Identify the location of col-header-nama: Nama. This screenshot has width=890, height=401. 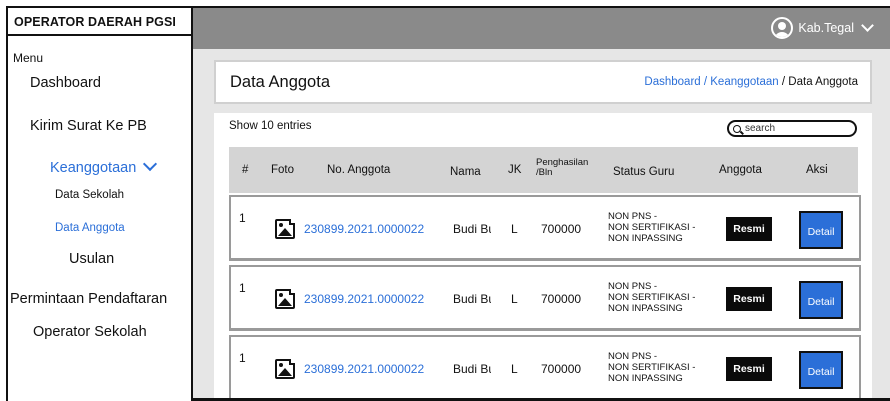
(465, 172).